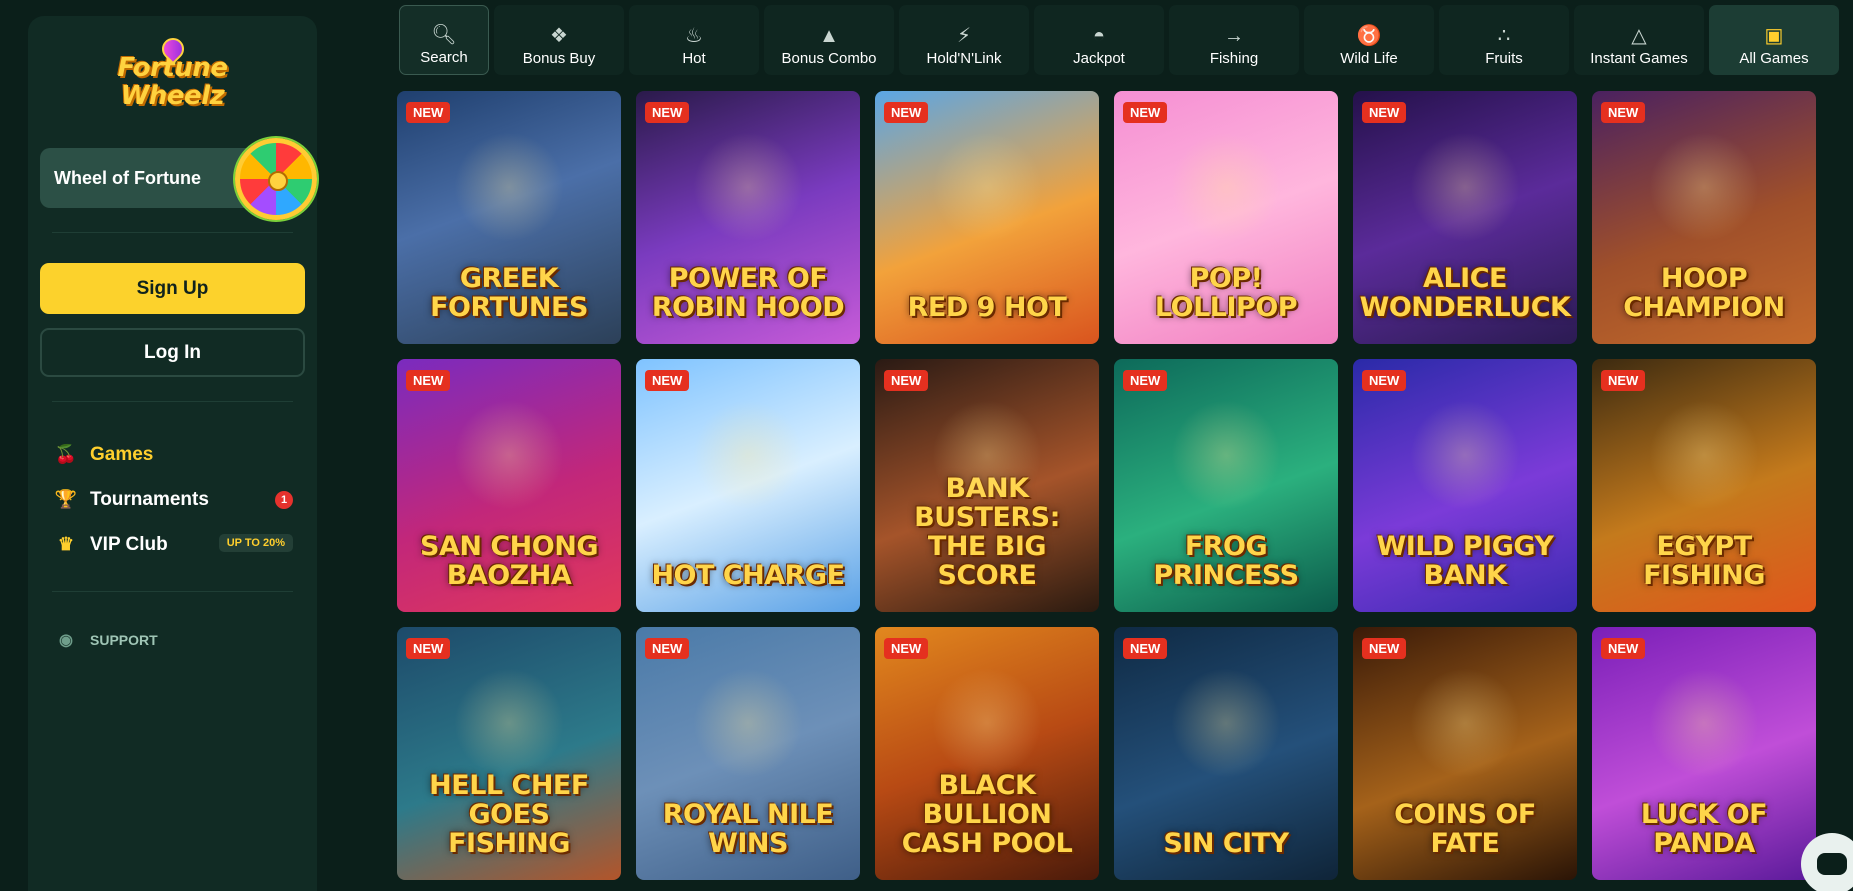 The image size is (1853, 891). Describe the element at coordinates (509, 293) in the screenshot. I see `game-title: Greek Fortunes` at that location.